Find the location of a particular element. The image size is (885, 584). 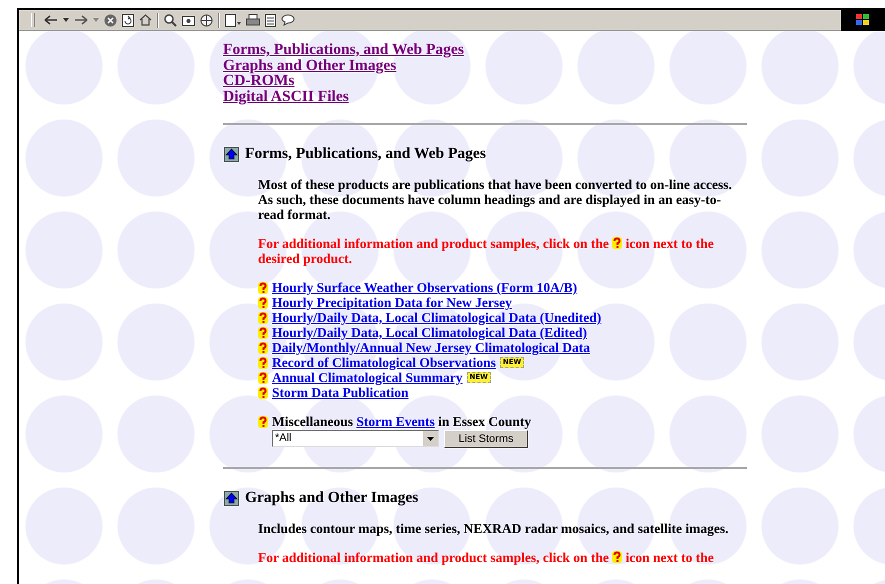

section-heading: Forms, Publications, and Web Pages is located at coordinates (365, 154).